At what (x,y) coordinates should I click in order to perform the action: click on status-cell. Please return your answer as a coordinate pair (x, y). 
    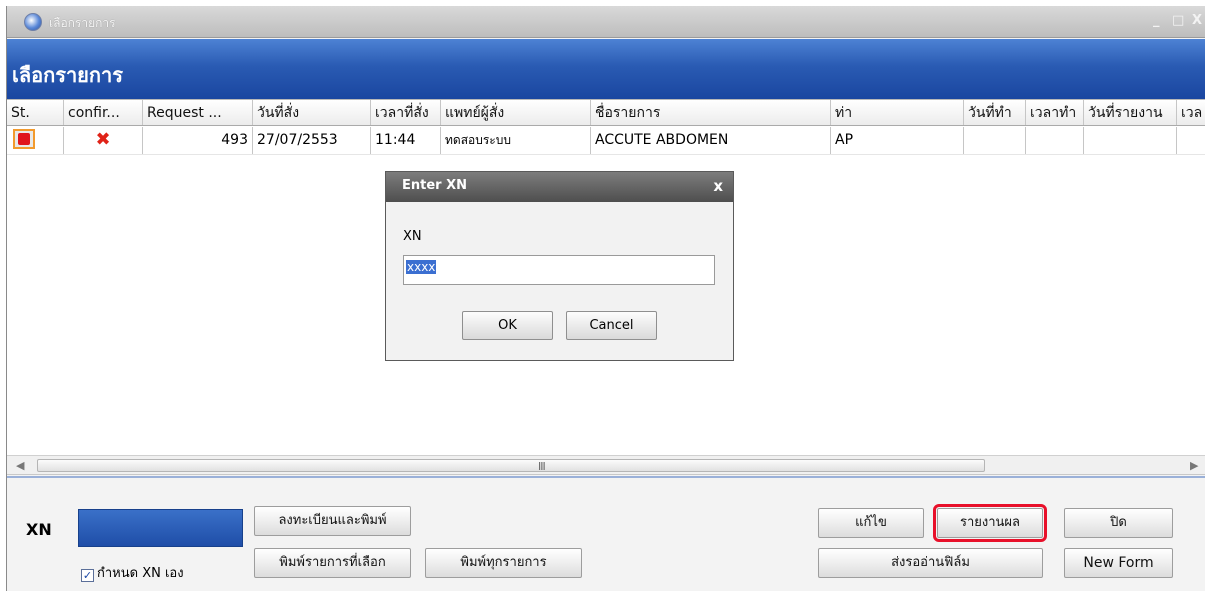
    Looking at the image, I should click on (35, 140).